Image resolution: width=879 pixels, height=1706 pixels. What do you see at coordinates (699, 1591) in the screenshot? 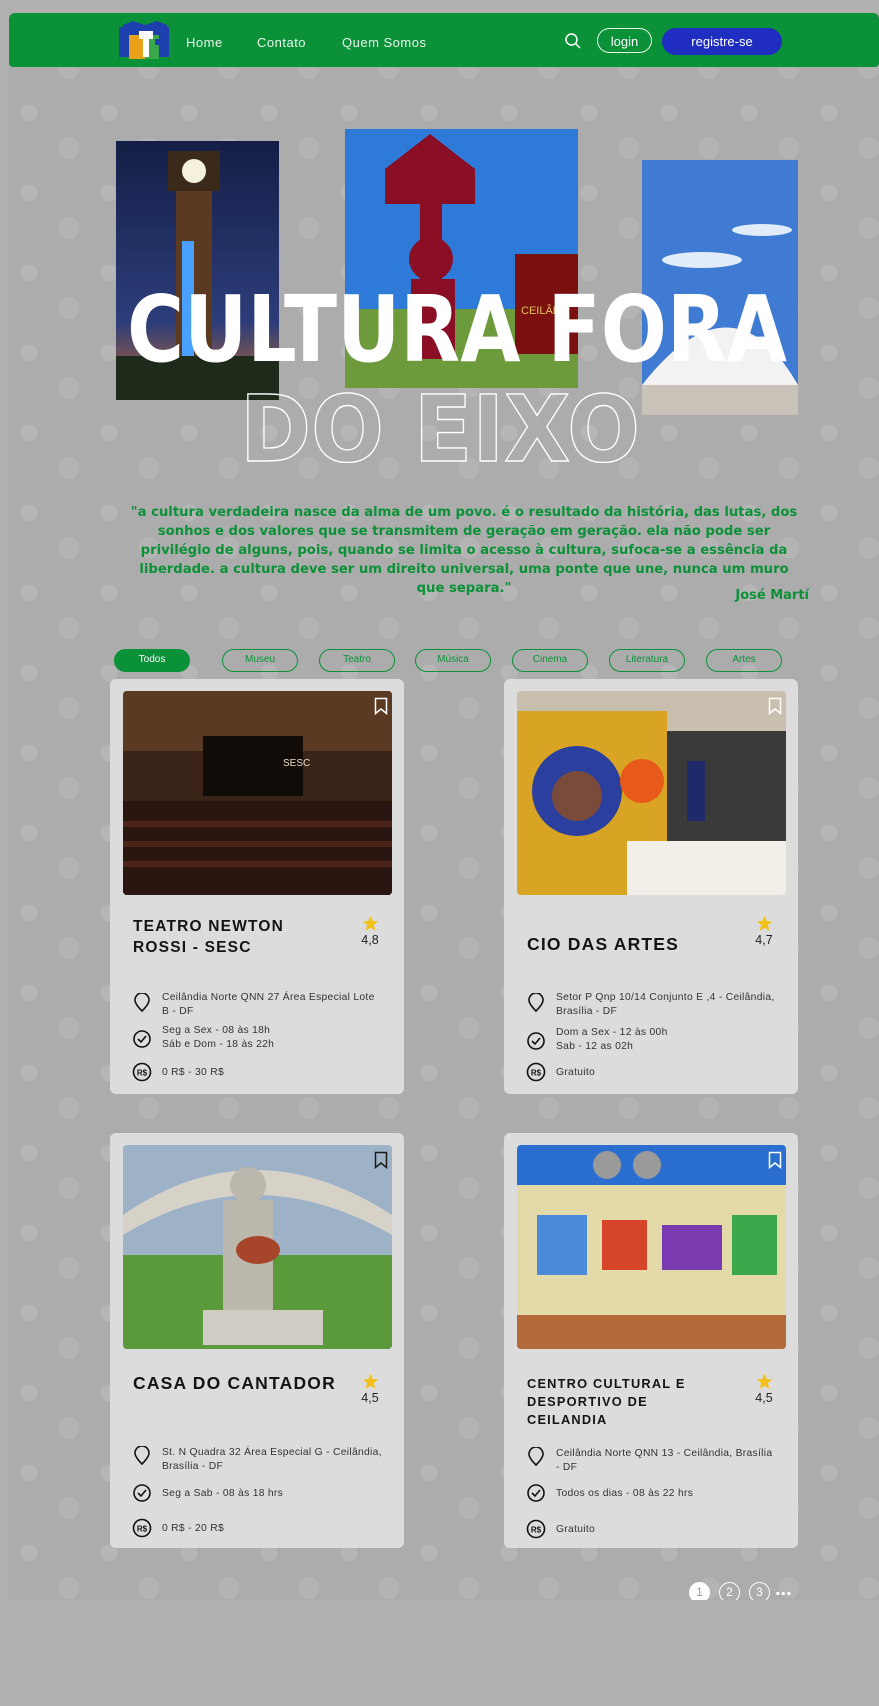
I see `page-1-button: 1` at bounding box center [699, 1591].